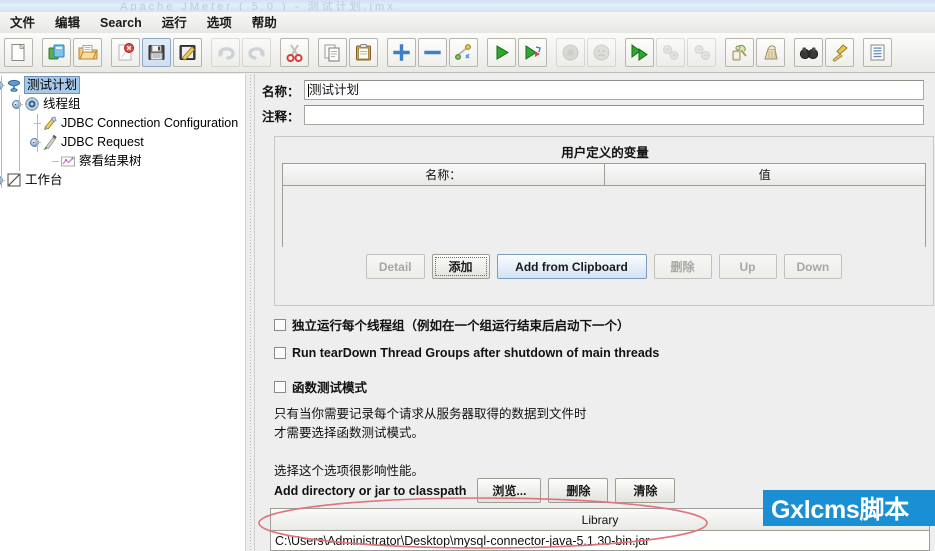  I want to click on test-plan-icon, so click(14, 85).